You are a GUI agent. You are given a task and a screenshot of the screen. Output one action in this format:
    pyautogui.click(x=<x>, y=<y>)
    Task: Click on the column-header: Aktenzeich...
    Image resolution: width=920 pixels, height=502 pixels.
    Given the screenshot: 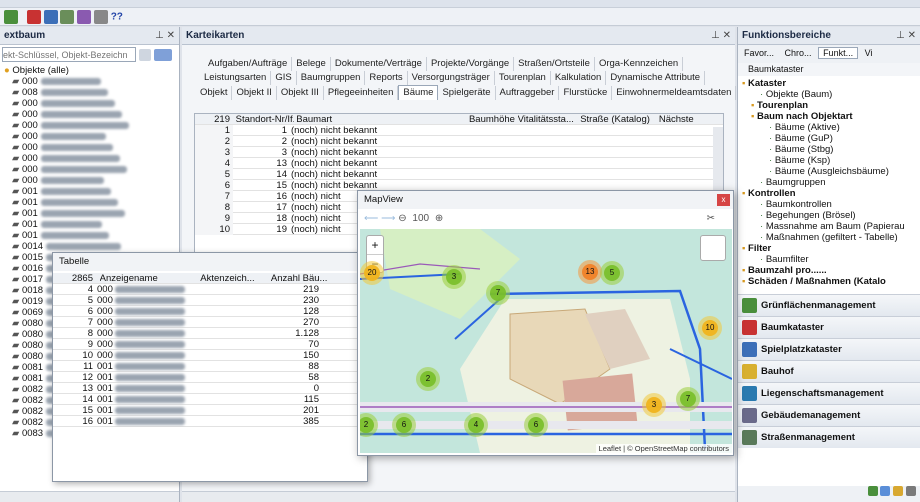 What is the action you would take?
    pyautogui.click(x=234, y=278)
    